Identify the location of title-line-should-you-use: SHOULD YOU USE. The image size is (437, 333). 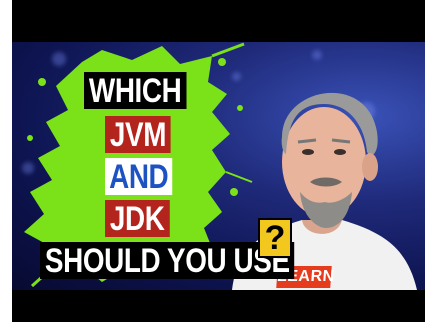
(167, 260).